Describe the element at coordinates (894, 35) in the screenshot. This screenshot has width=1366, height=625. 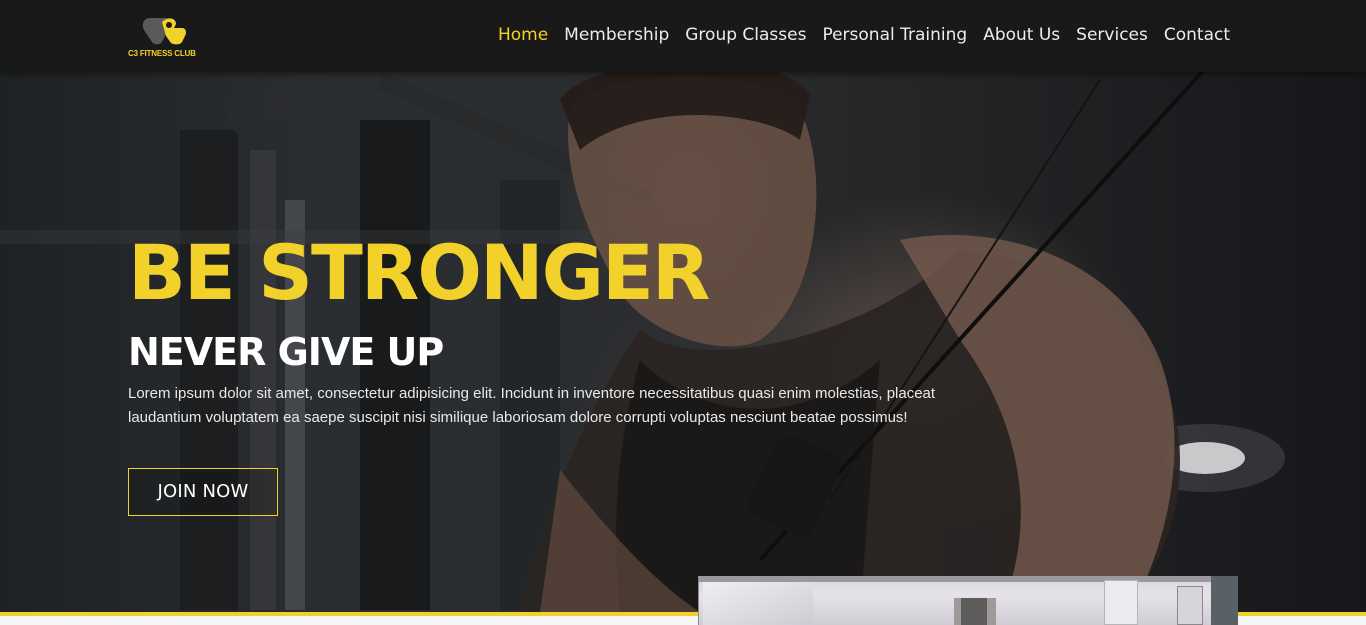
I see `nav-link-personal-training: Personal Training` at that location.